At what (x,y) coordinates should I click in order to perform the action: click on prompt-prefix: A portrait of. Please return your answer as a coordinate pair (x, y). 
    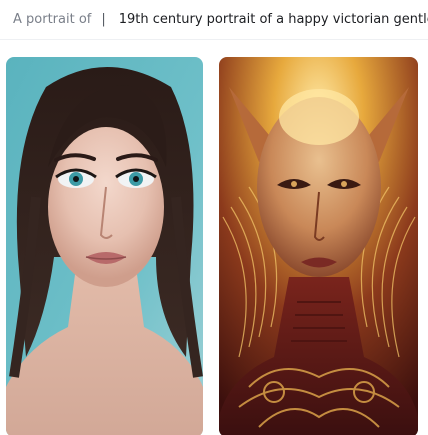
    Looking at the image, I should click on (52, 19).